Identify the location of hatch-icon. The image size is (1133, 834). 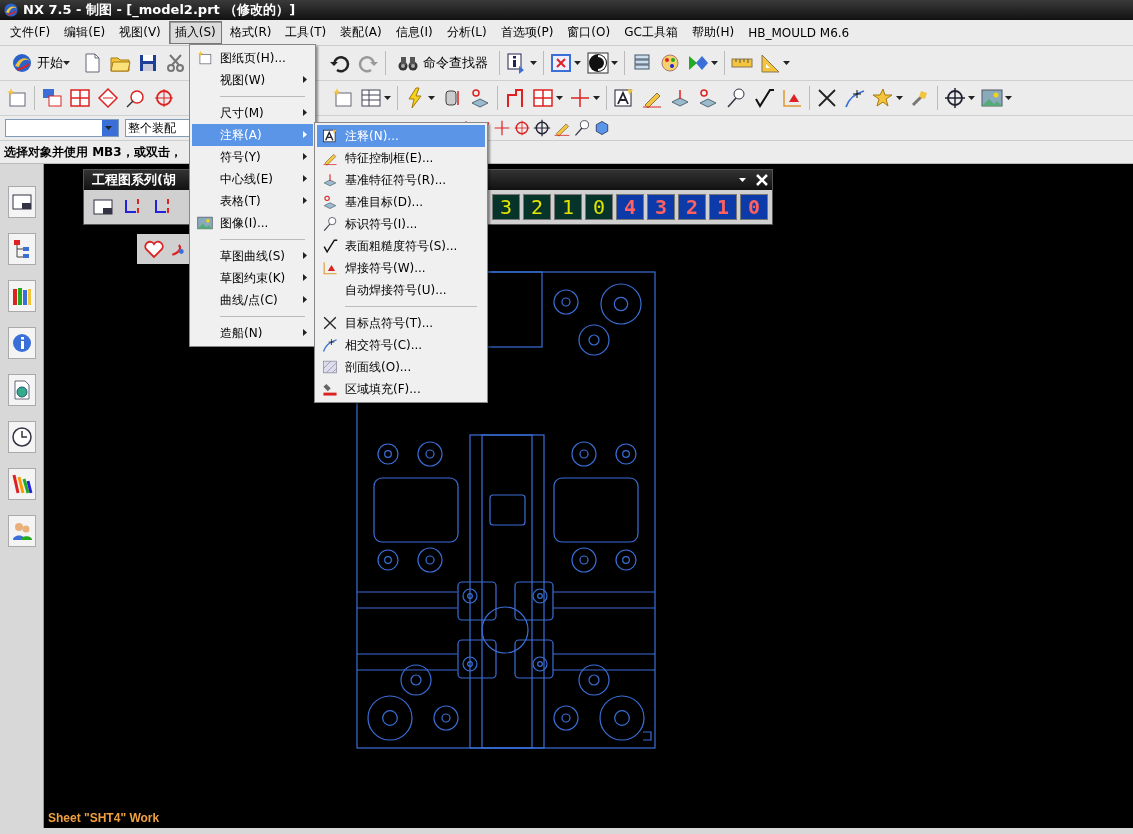
(330, 367).